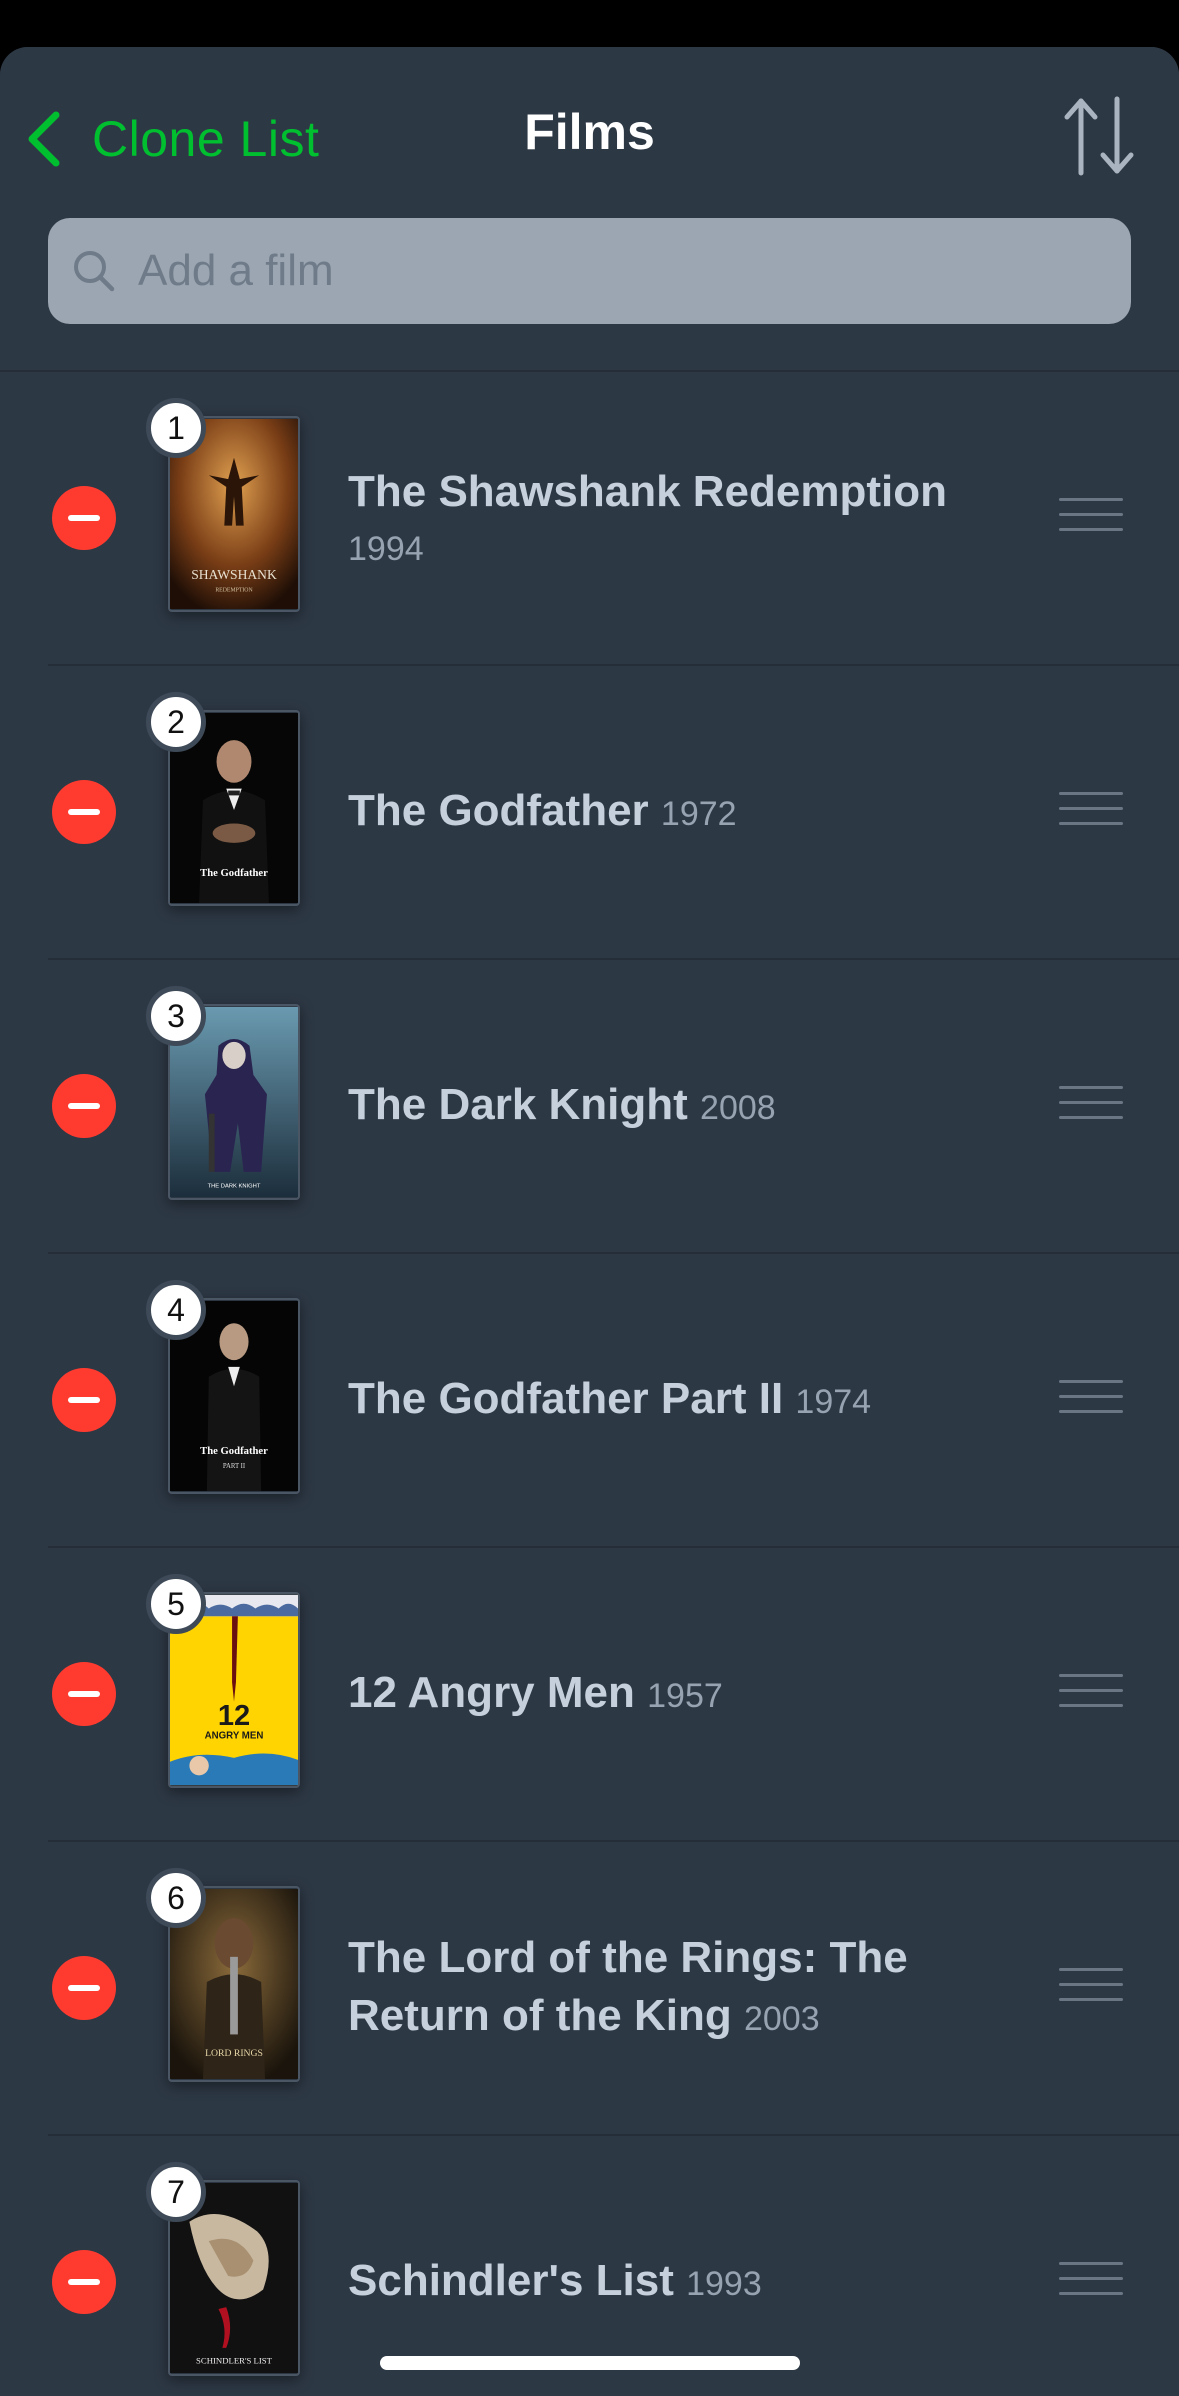  What do you see at coordinates (724, 2283) in the screenshot?
I see `film-year: 1993` at bounding box center [724, 2283].